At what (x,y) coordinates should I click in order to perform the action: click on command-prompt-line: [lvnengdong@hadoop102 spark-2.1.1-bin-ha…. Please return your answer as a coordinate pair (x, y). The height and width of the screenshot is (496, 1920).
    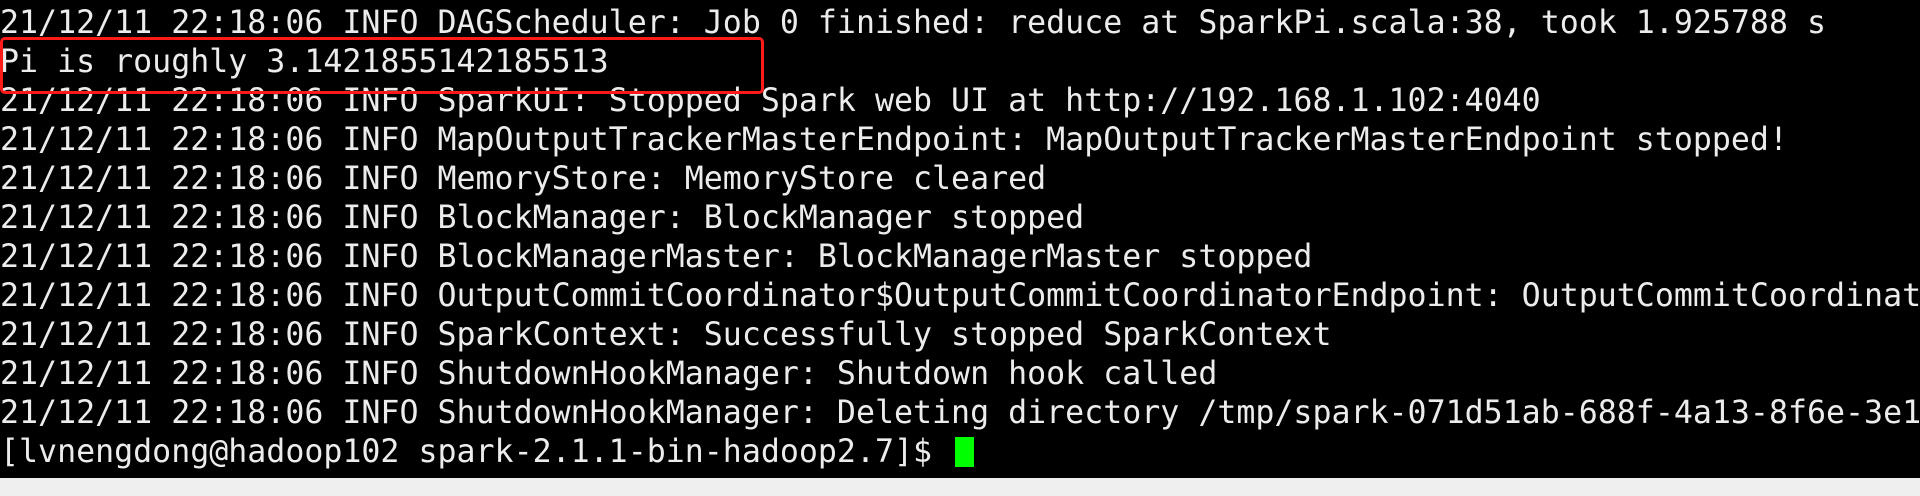
    Looking at the image, I should click on (960, 452).